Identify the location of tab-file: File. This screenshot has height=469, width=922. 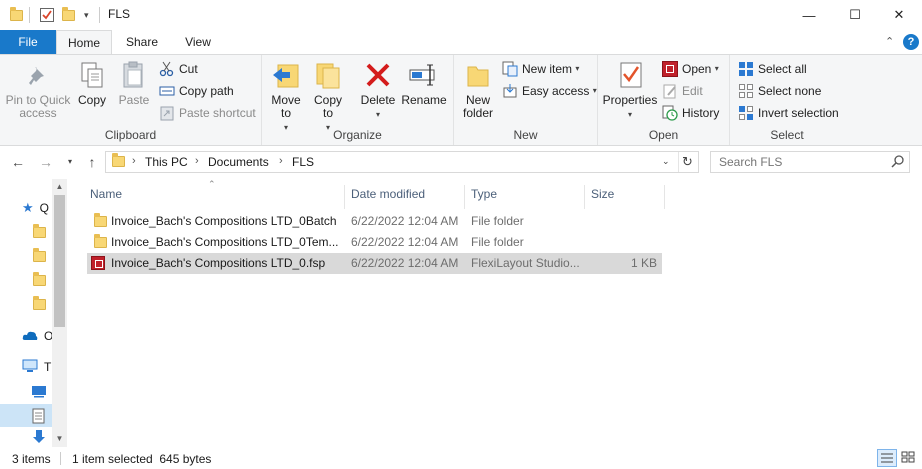
(28, 42).